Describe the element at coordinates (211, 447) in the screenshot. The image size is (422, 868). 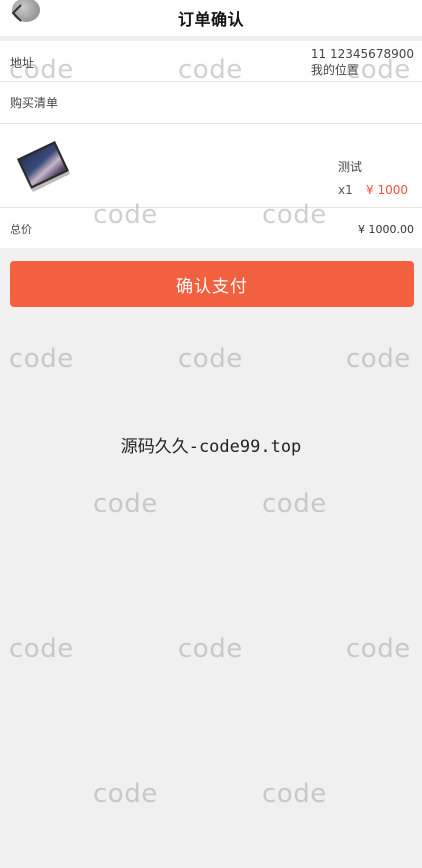
I see `site-watermark-text: 源码久久-code99.top` at that location.